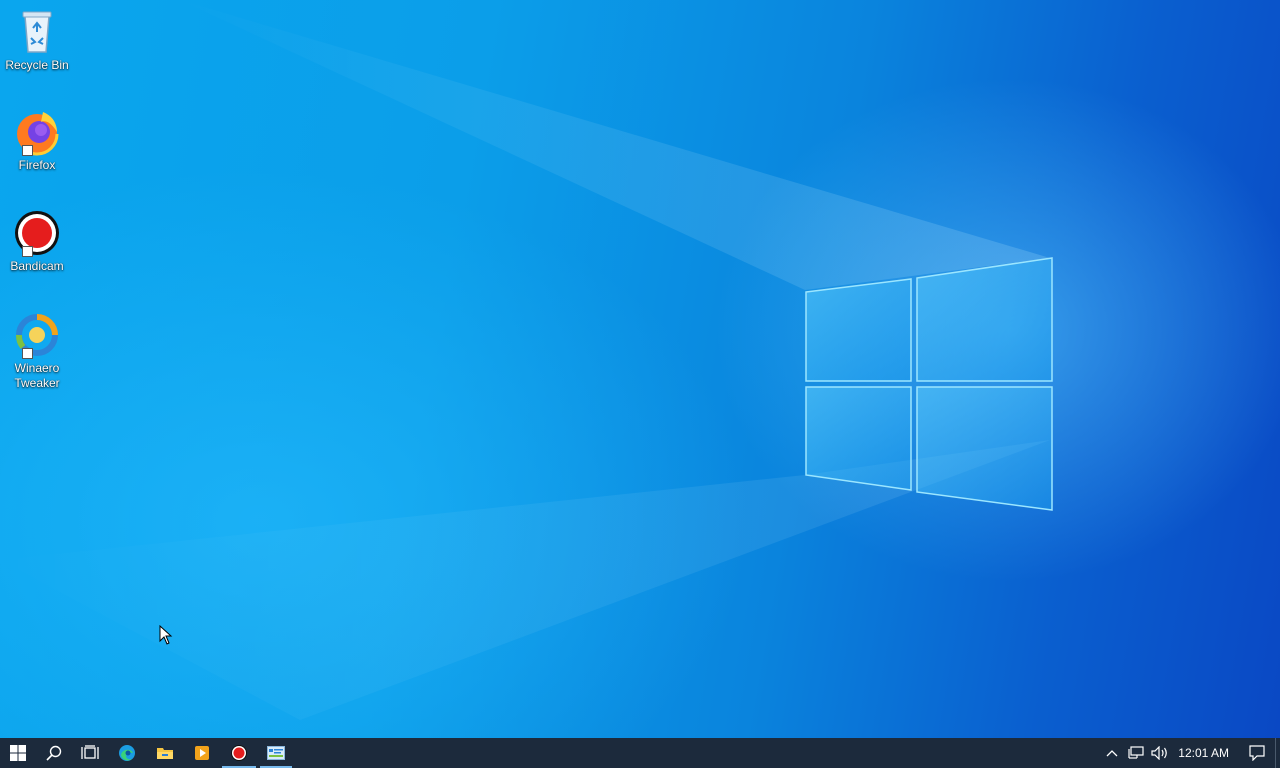  I want to click on desktop-icon-recycle-bin: Recycle Bin, so click(37, 40).